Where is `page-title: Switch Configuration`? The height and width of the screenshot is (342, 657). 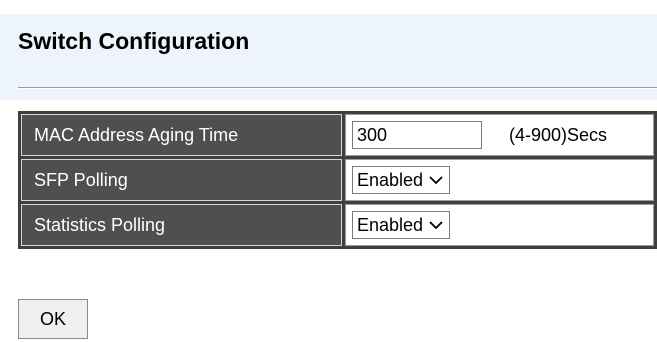
page-title: Switch Configuration is located at coordinates (134, 41).